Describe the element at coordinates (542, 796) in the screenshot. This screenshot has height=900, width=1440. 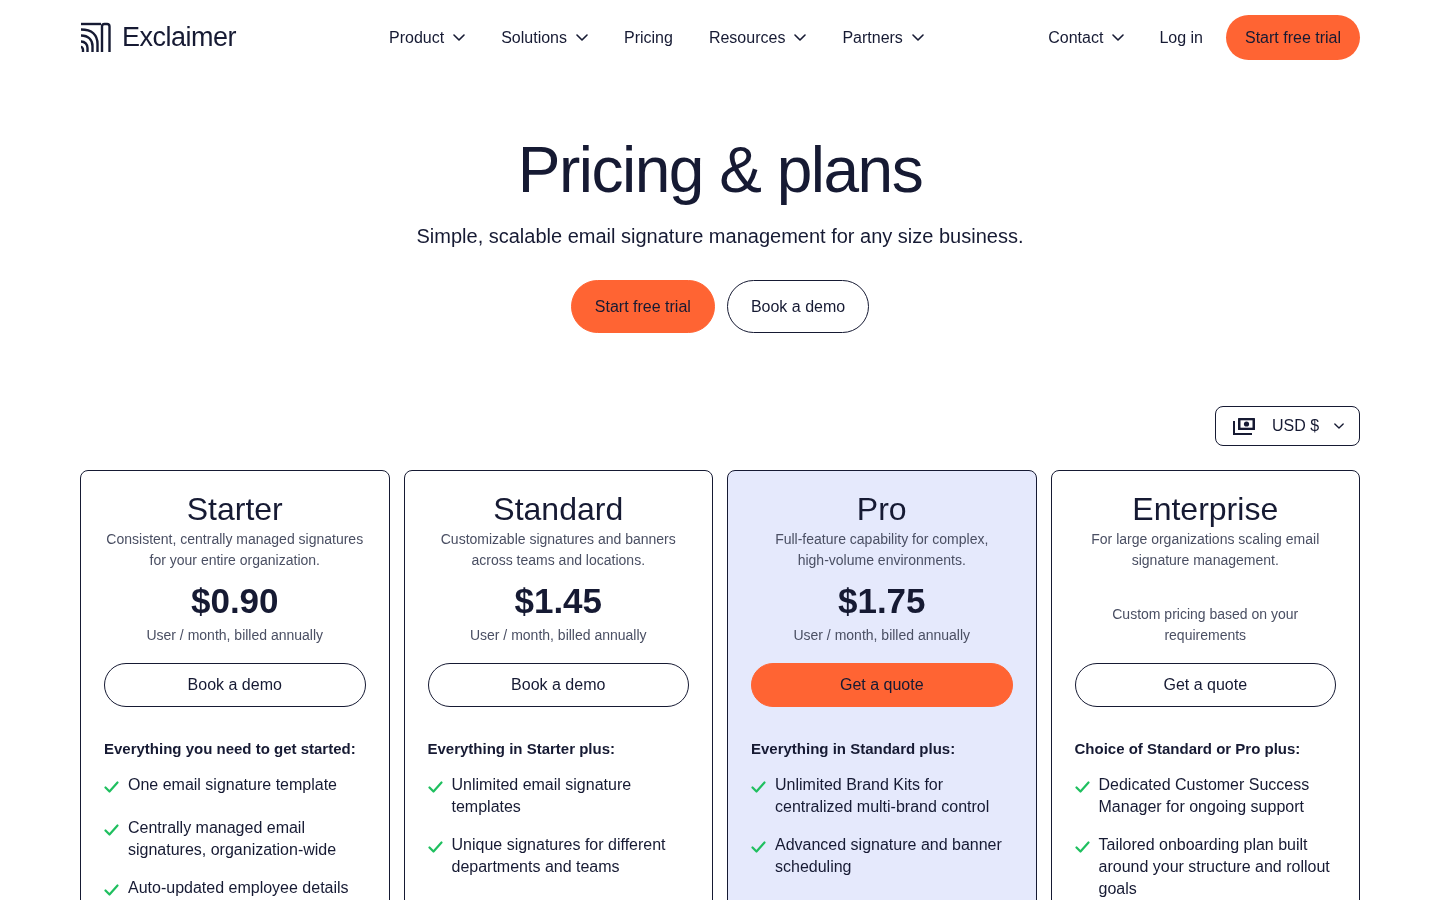
I see `feature-text: Unlimited email signature templates` at that location.